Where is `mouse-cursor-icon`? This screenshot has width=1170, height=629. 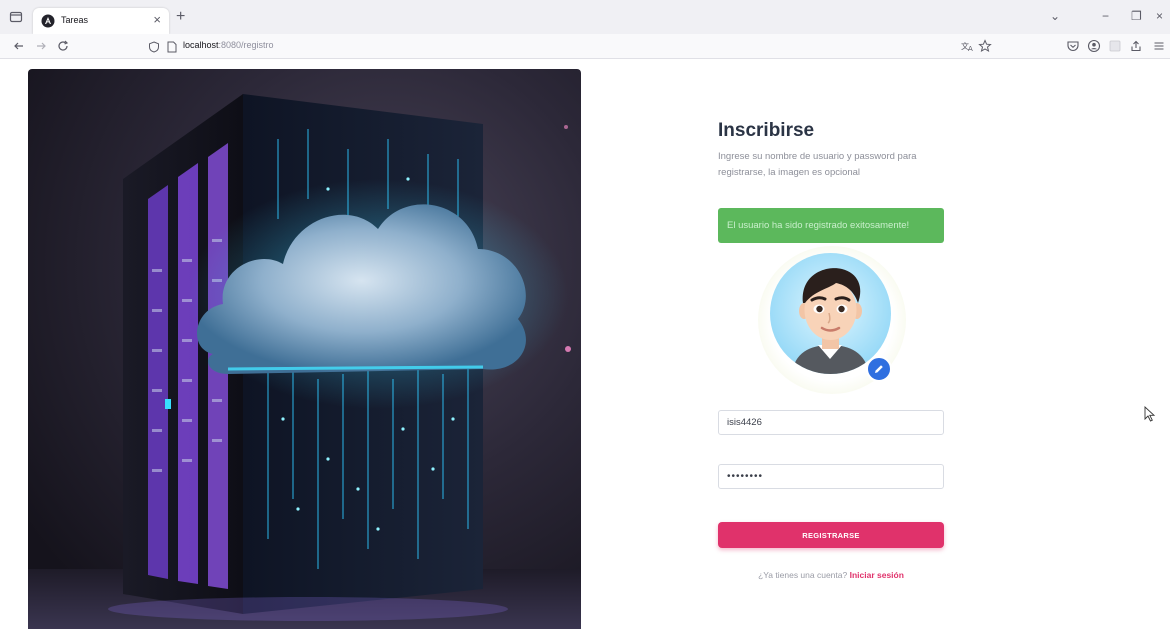
mouse-cursor-icon is located at coordinates (1150, 413).